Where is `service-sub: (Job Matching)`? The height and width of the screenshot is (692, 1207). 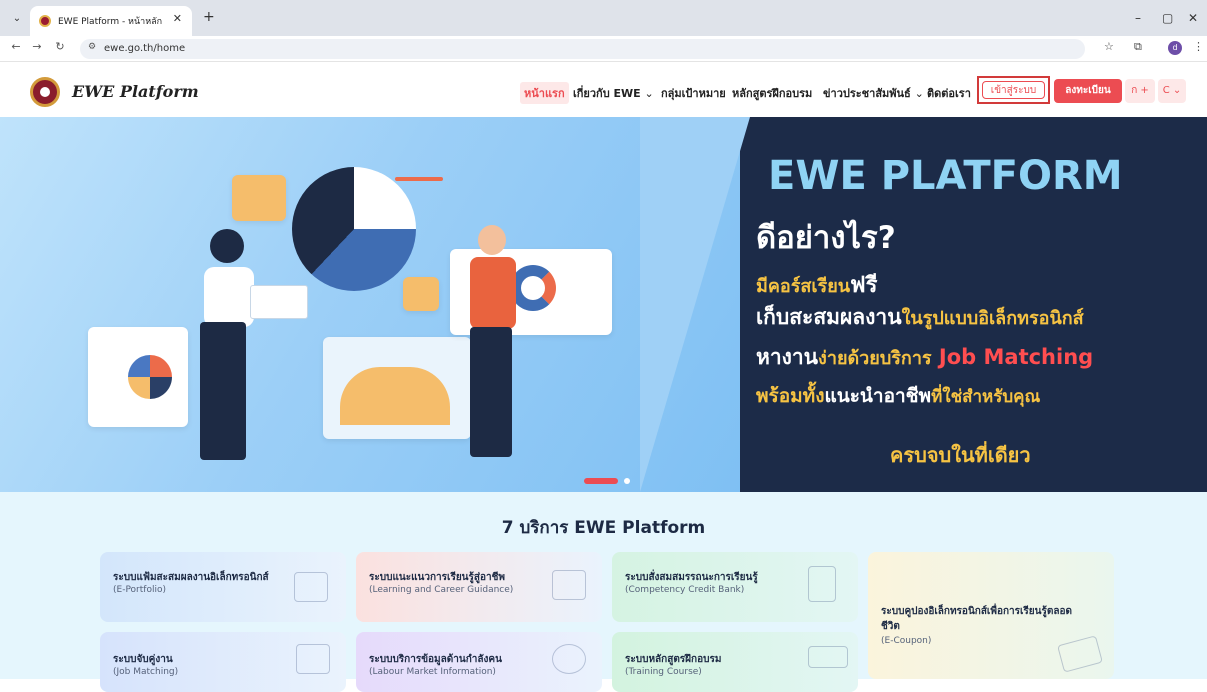
service-sub: (Job Matching) is located at coordinates (146, 672).